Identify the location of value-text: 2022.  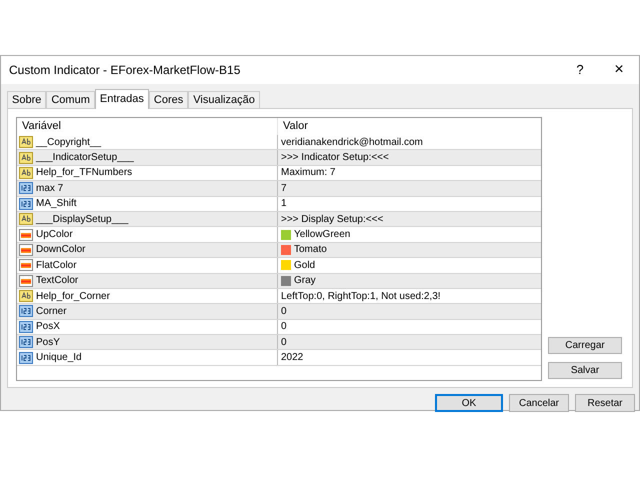
(292, 358).